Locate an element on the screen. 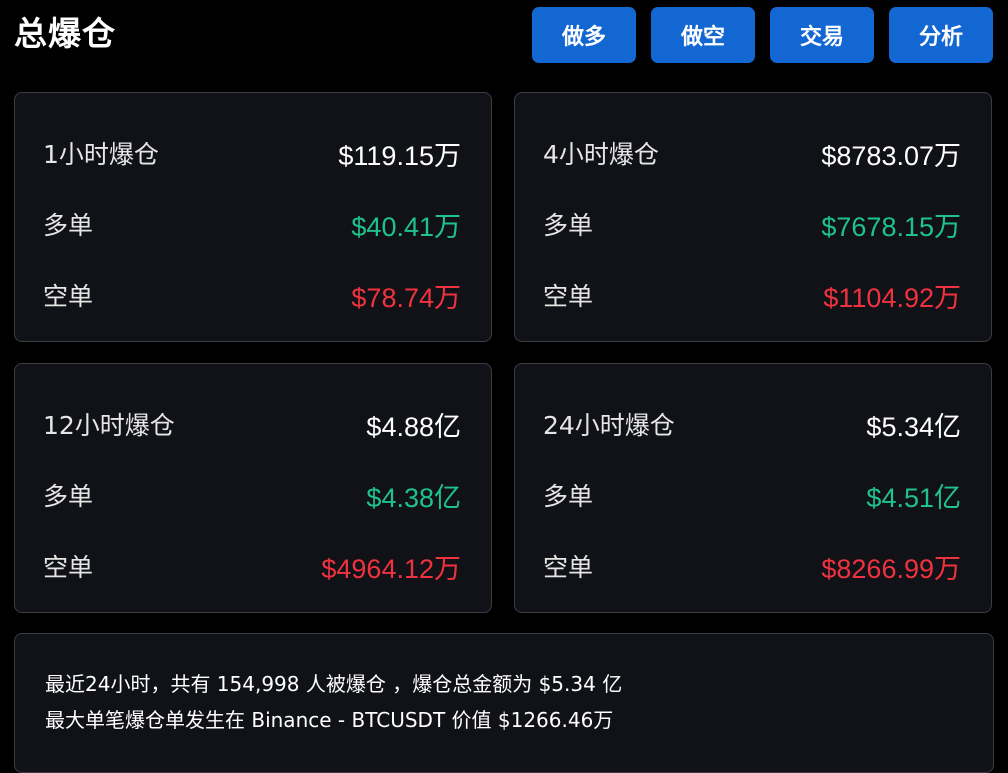 The height and width of the screenshot is (773, 1008). short-value: $4964.12万 is located at coordinates (391, 568).